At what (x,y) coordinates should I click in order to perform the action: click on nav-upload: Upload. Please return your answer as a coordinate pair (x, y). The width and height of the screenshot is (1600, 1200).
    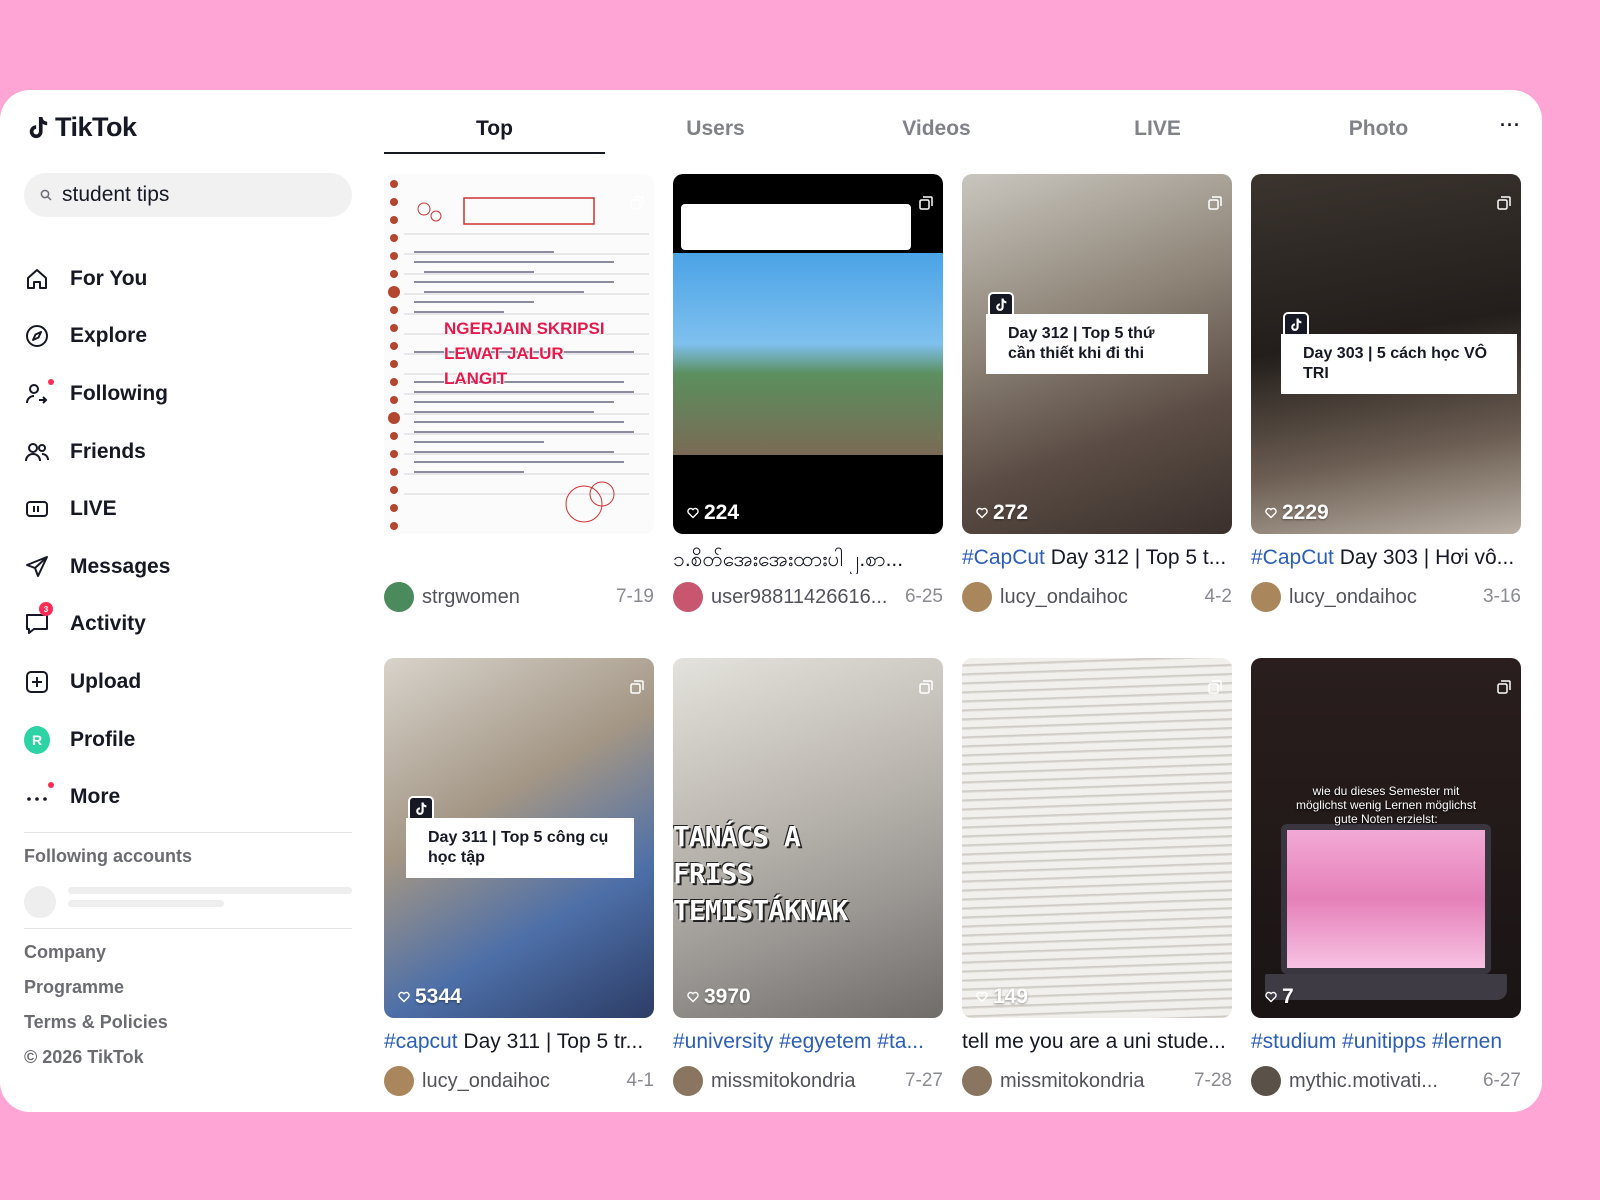
    Looking at the image, I should click on (189, 682).